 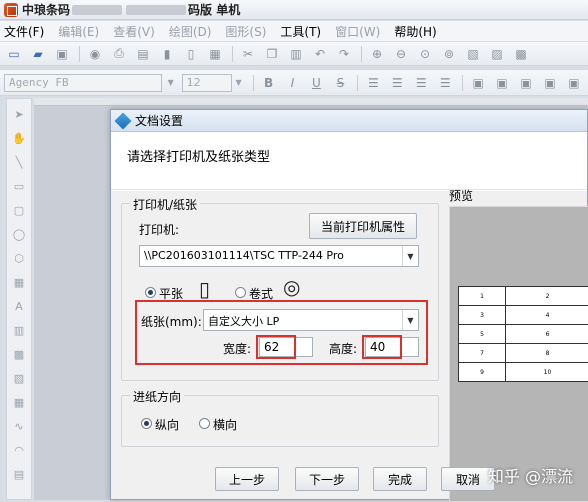 What do you see at coordinates (19, 378) in the screenshot?
I see `image-tool-icon: ▧` at bounding box center [19, 378].